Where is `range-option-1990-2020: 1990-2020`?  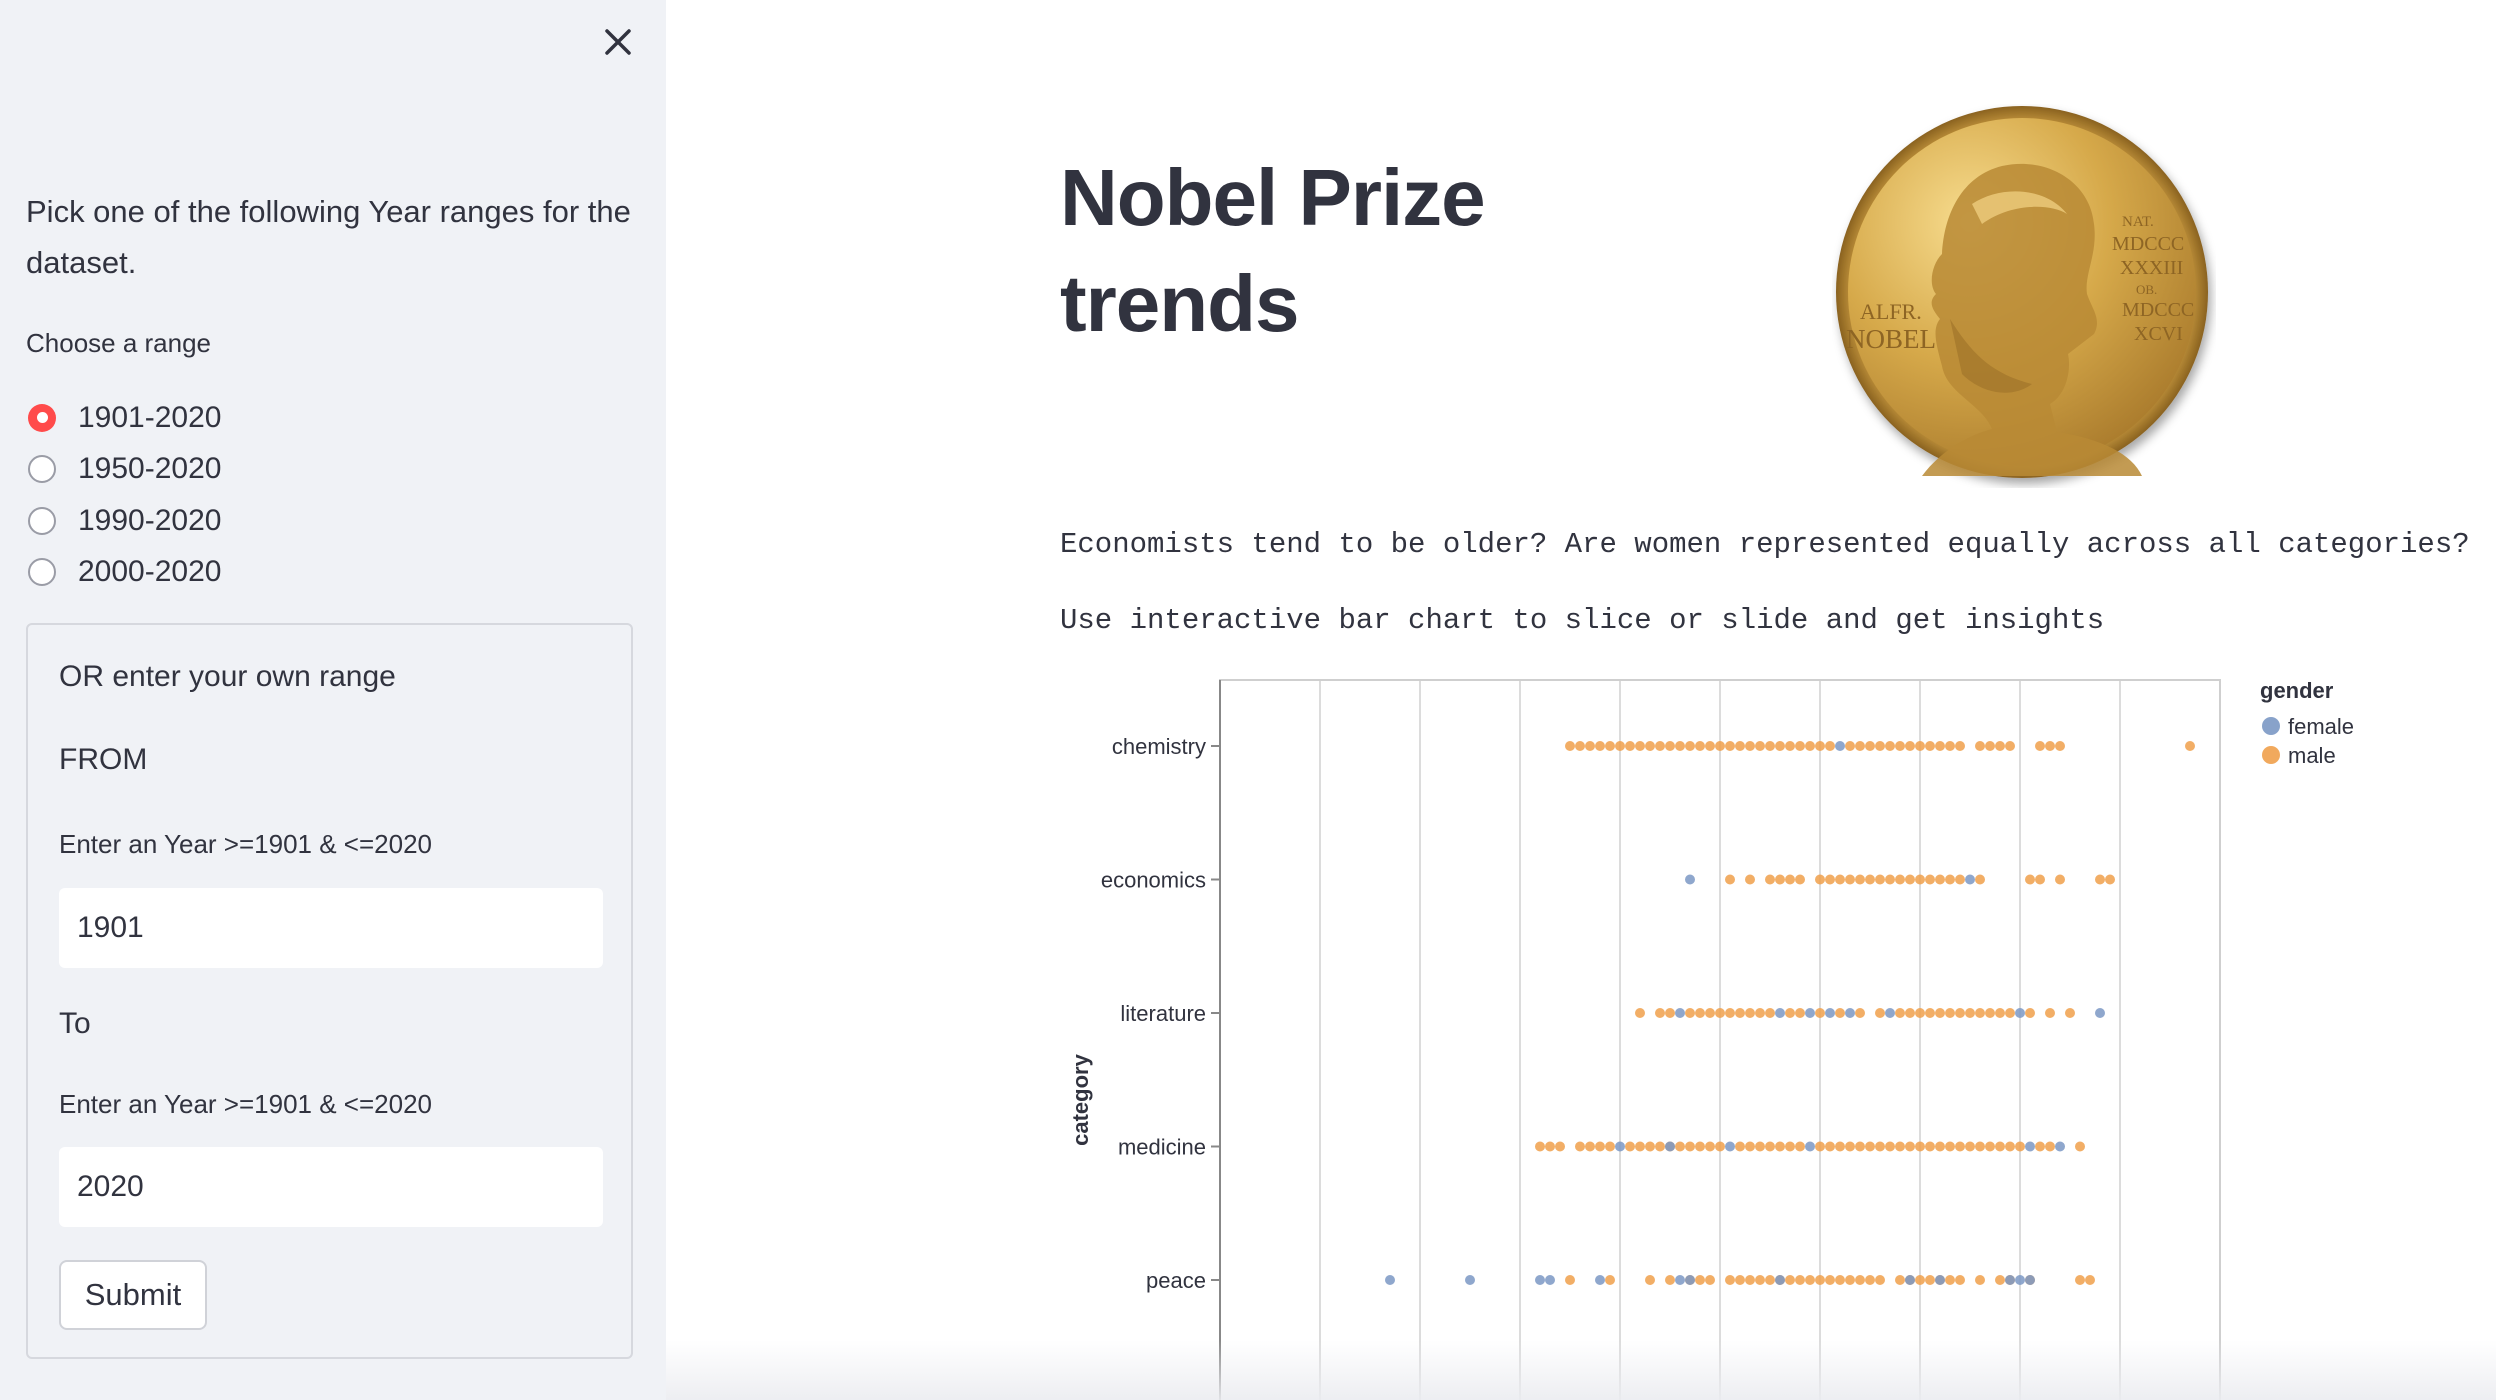 range-option-1990-2020: 1990-2020 is located at coordinates (124, 521).